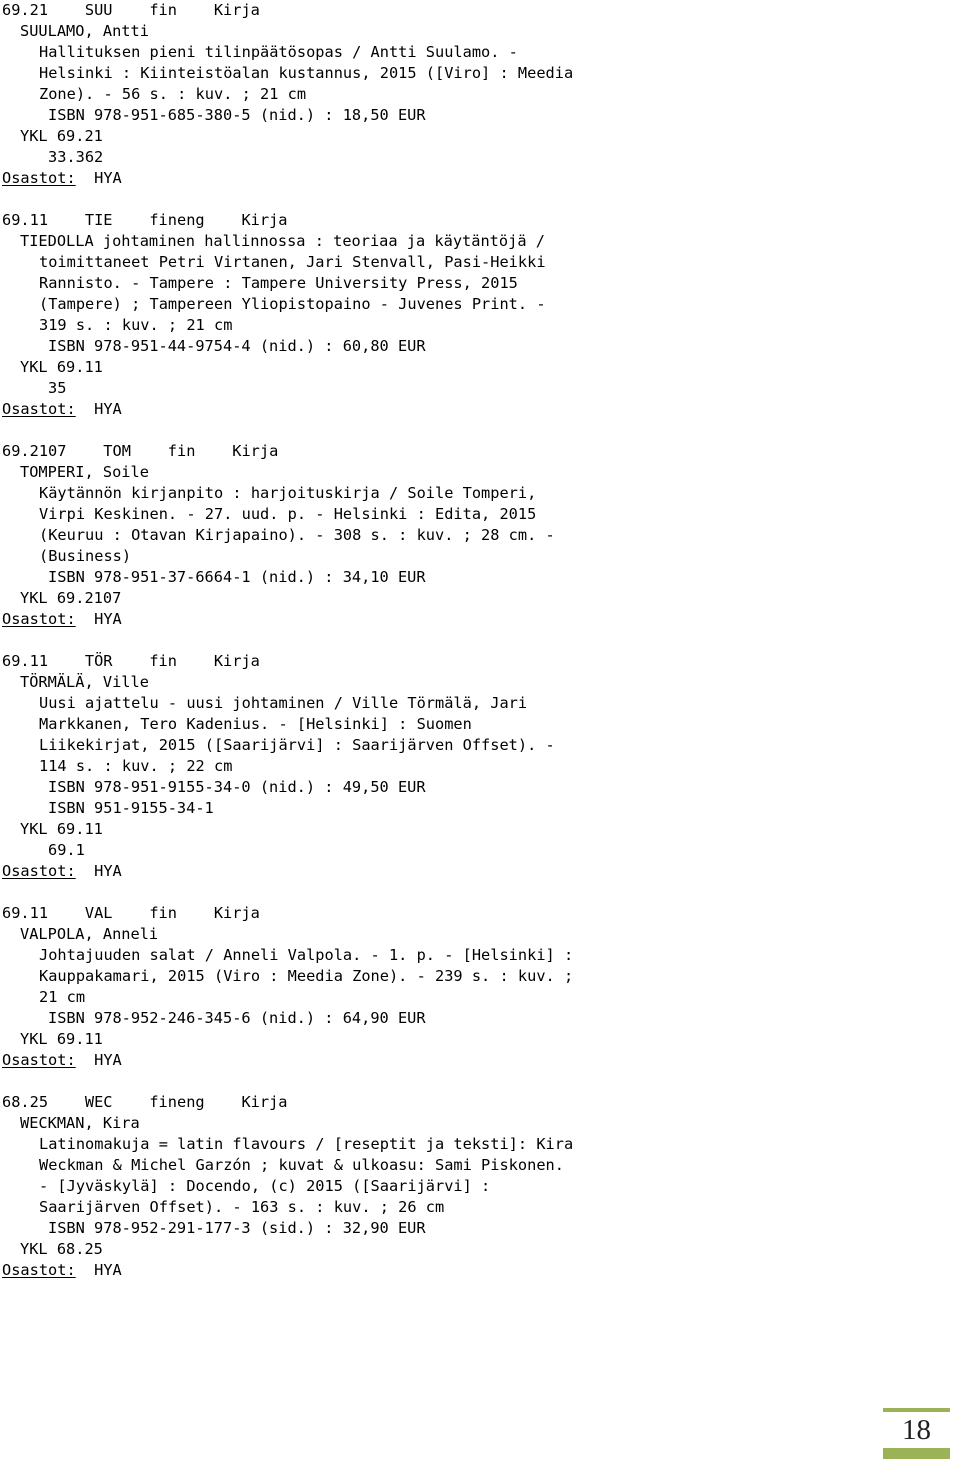 This screenshot has width=960, height=1459. I want to click on record-line: WECKMAN, Kira, so click(80, 1123).